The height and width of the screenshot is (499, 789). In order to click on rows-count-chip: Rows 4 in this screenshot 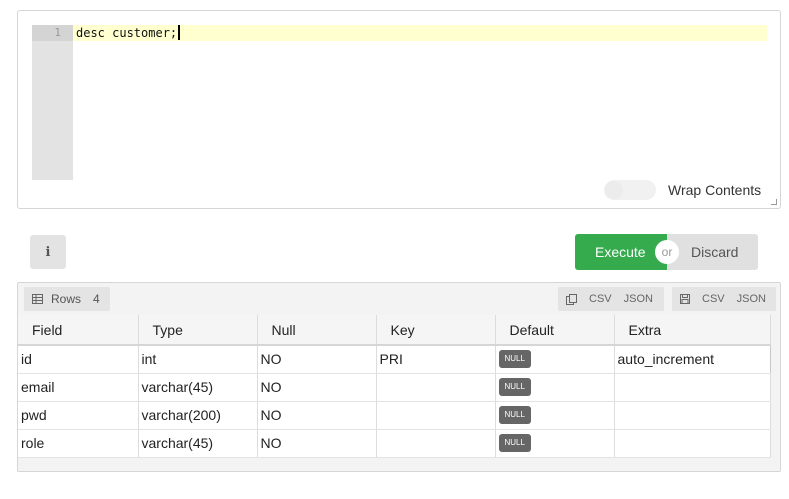, I will do `click(67, 299)`.